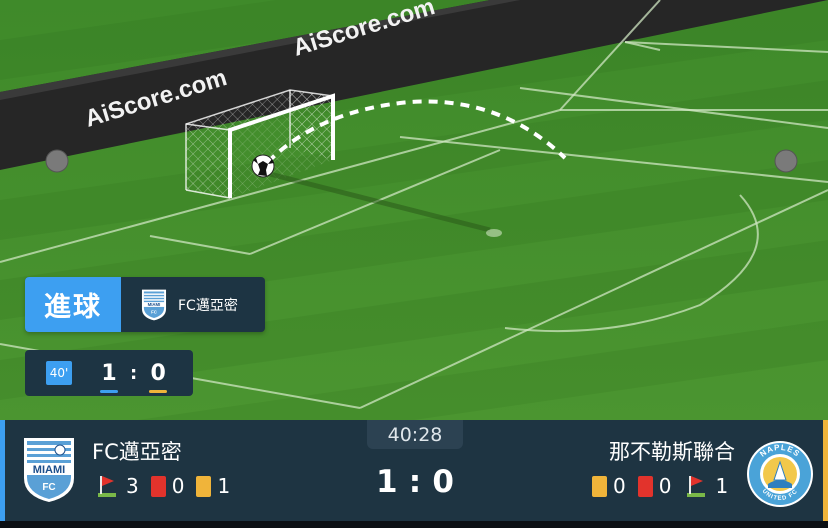  I want to click on home-team-name: FC邁亞密, so click(137, 451).